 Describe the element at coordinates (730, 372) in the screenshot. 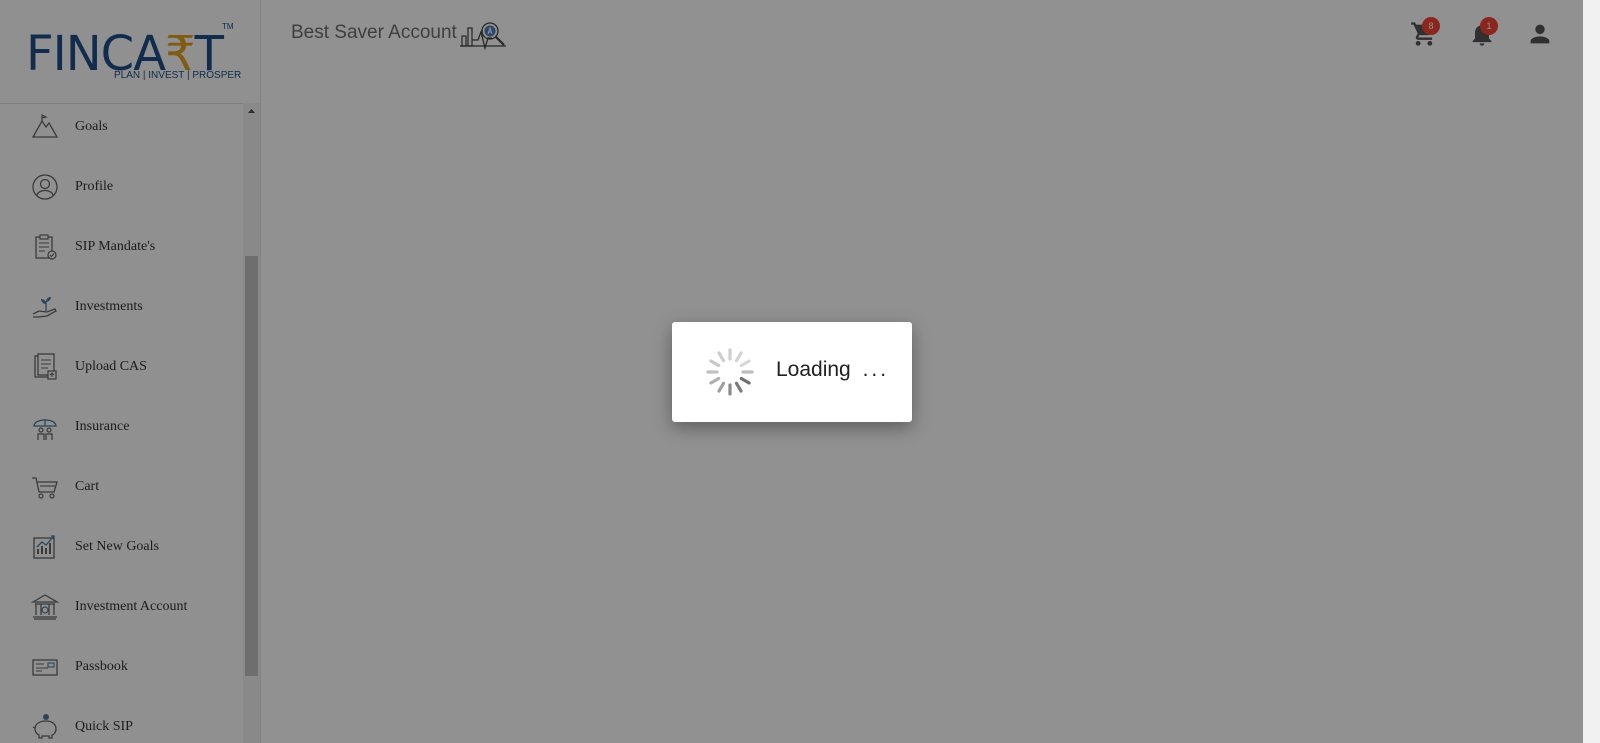

I see `loading-spinner-icon` at that location.